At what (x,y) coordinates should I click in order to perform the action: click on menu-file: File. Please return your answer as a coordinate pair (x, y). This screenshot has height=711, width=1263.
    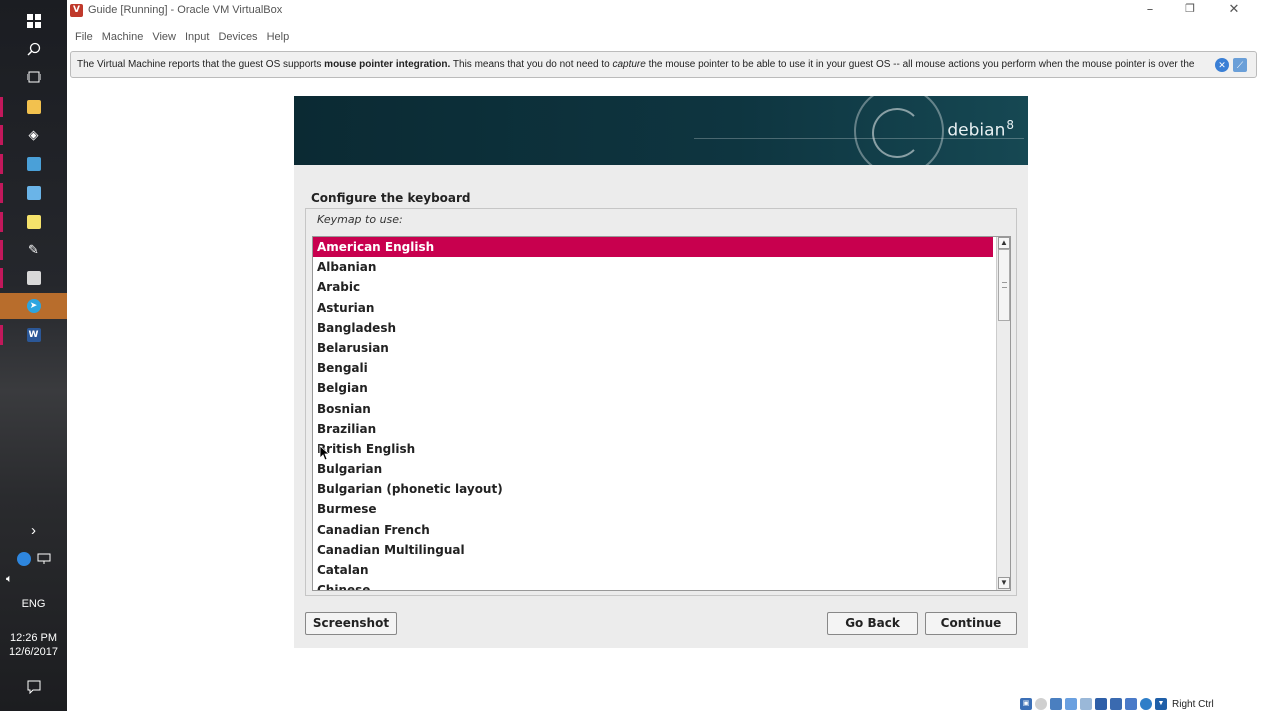
    Looking at the image, I should click on (84, 39).